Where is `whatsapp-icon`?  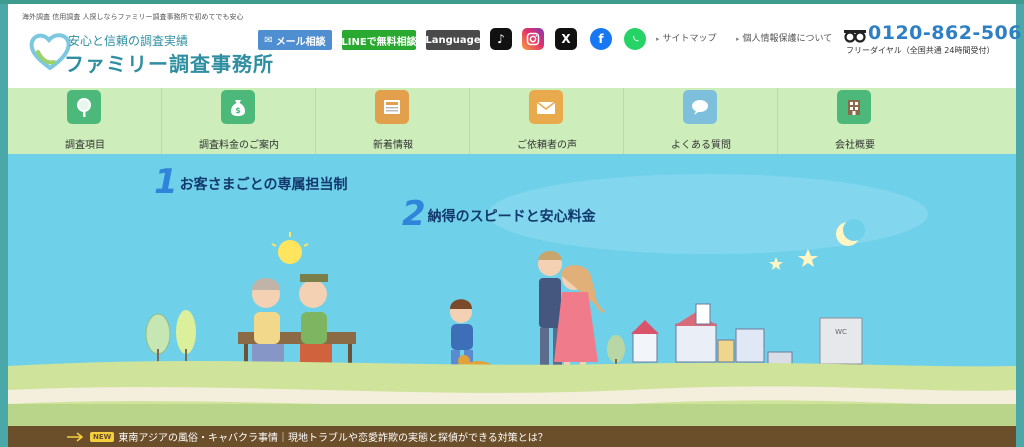
whatsapp-icon is located at coordinates (635, 39).